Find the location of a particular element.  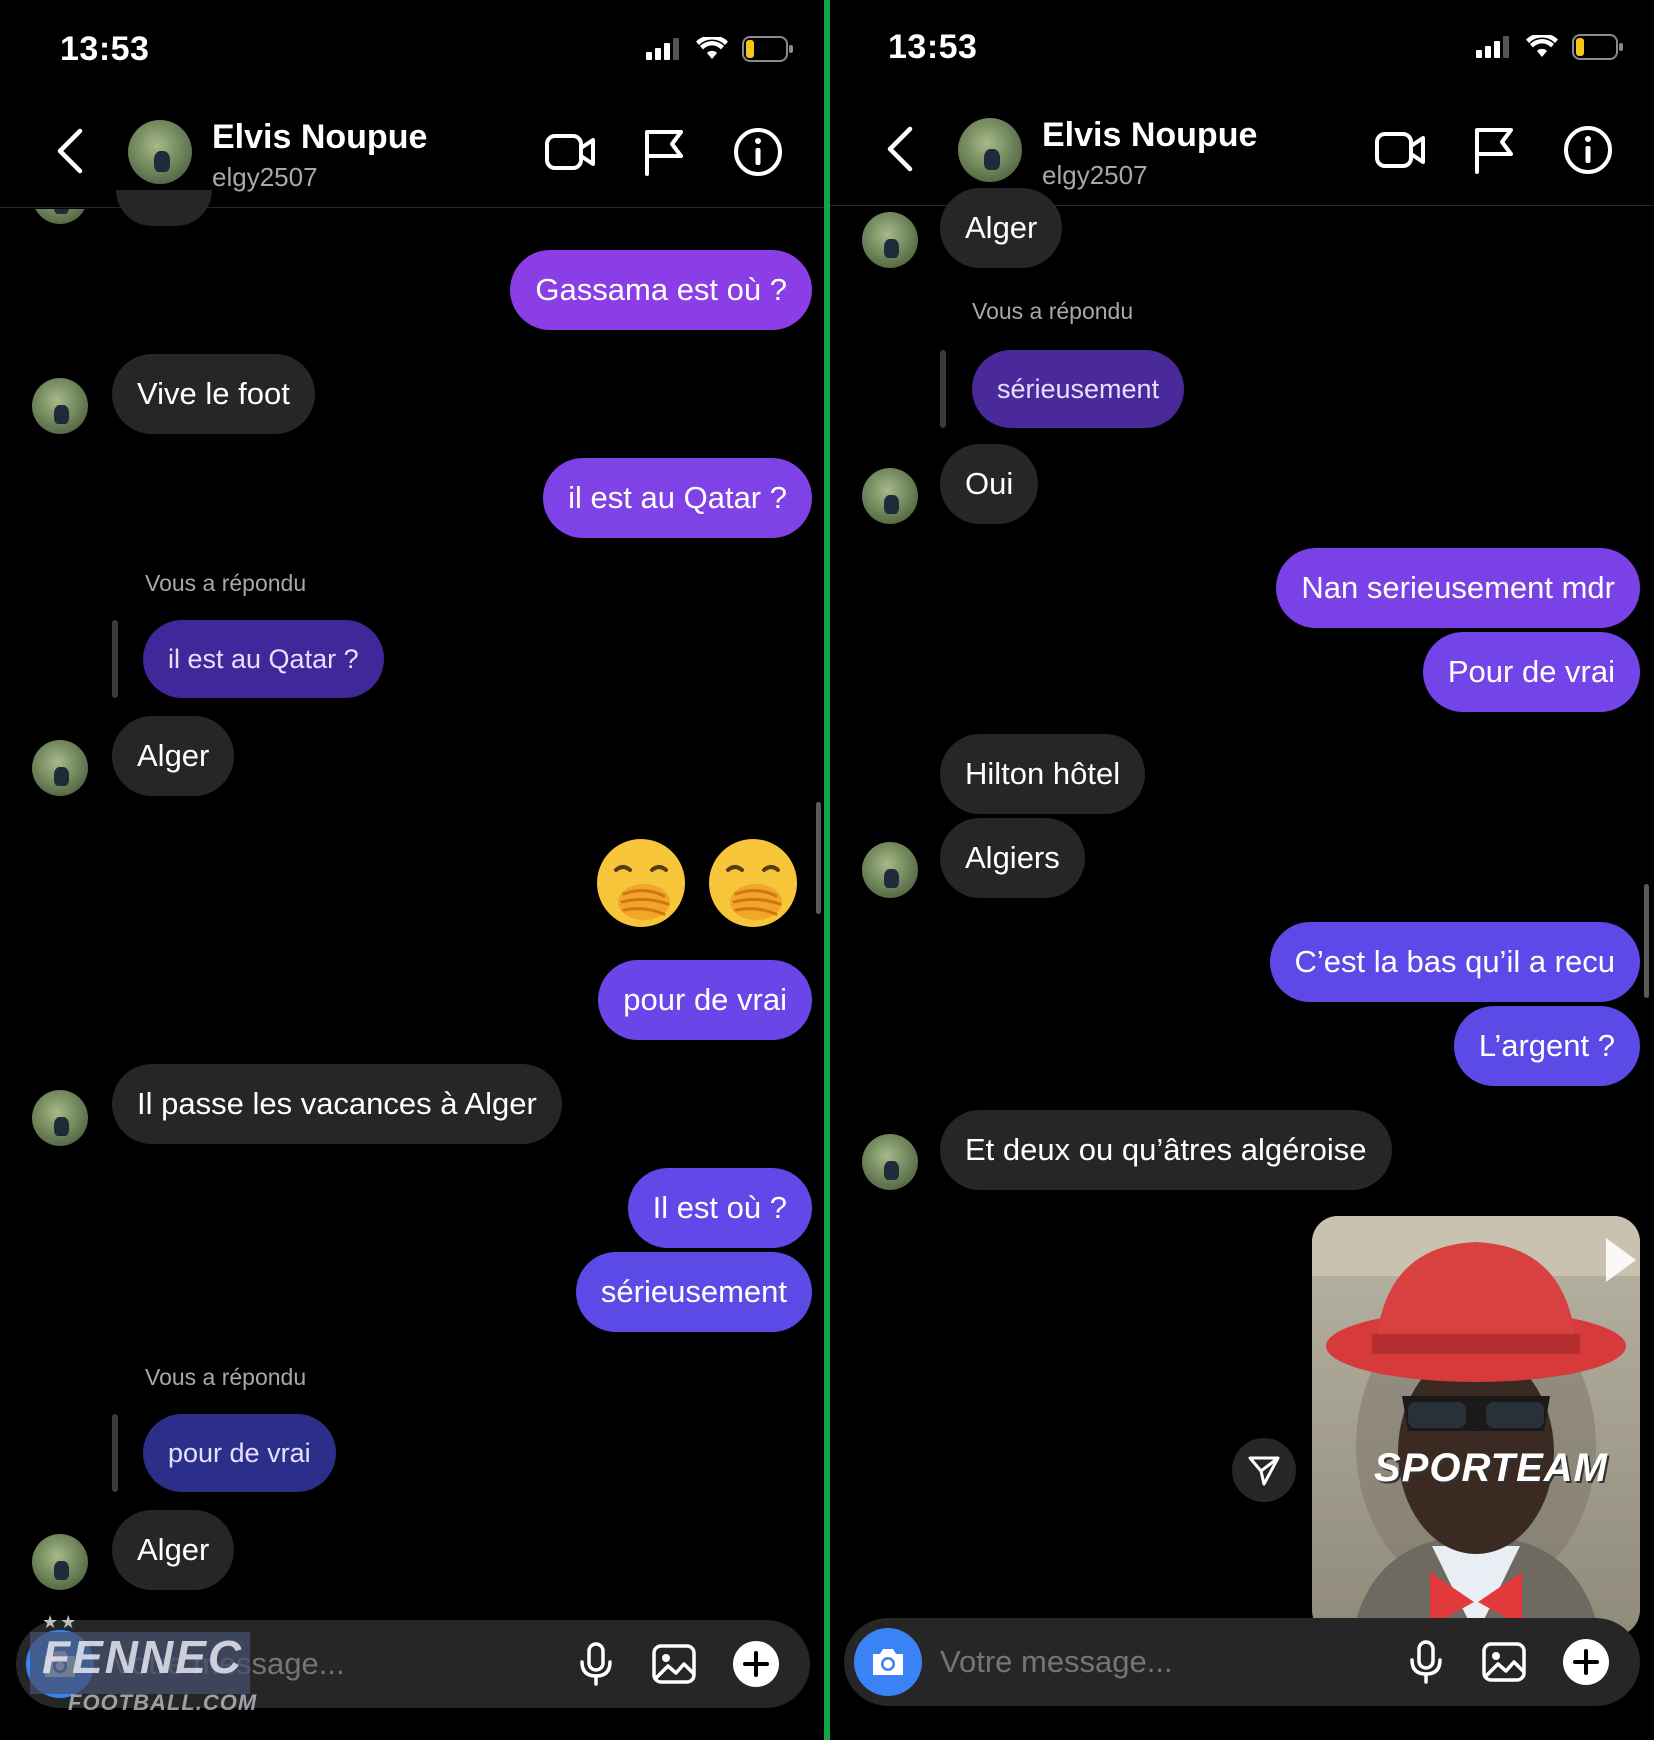

incoming-message: Vive le foot is located at coordinates (213, 394).